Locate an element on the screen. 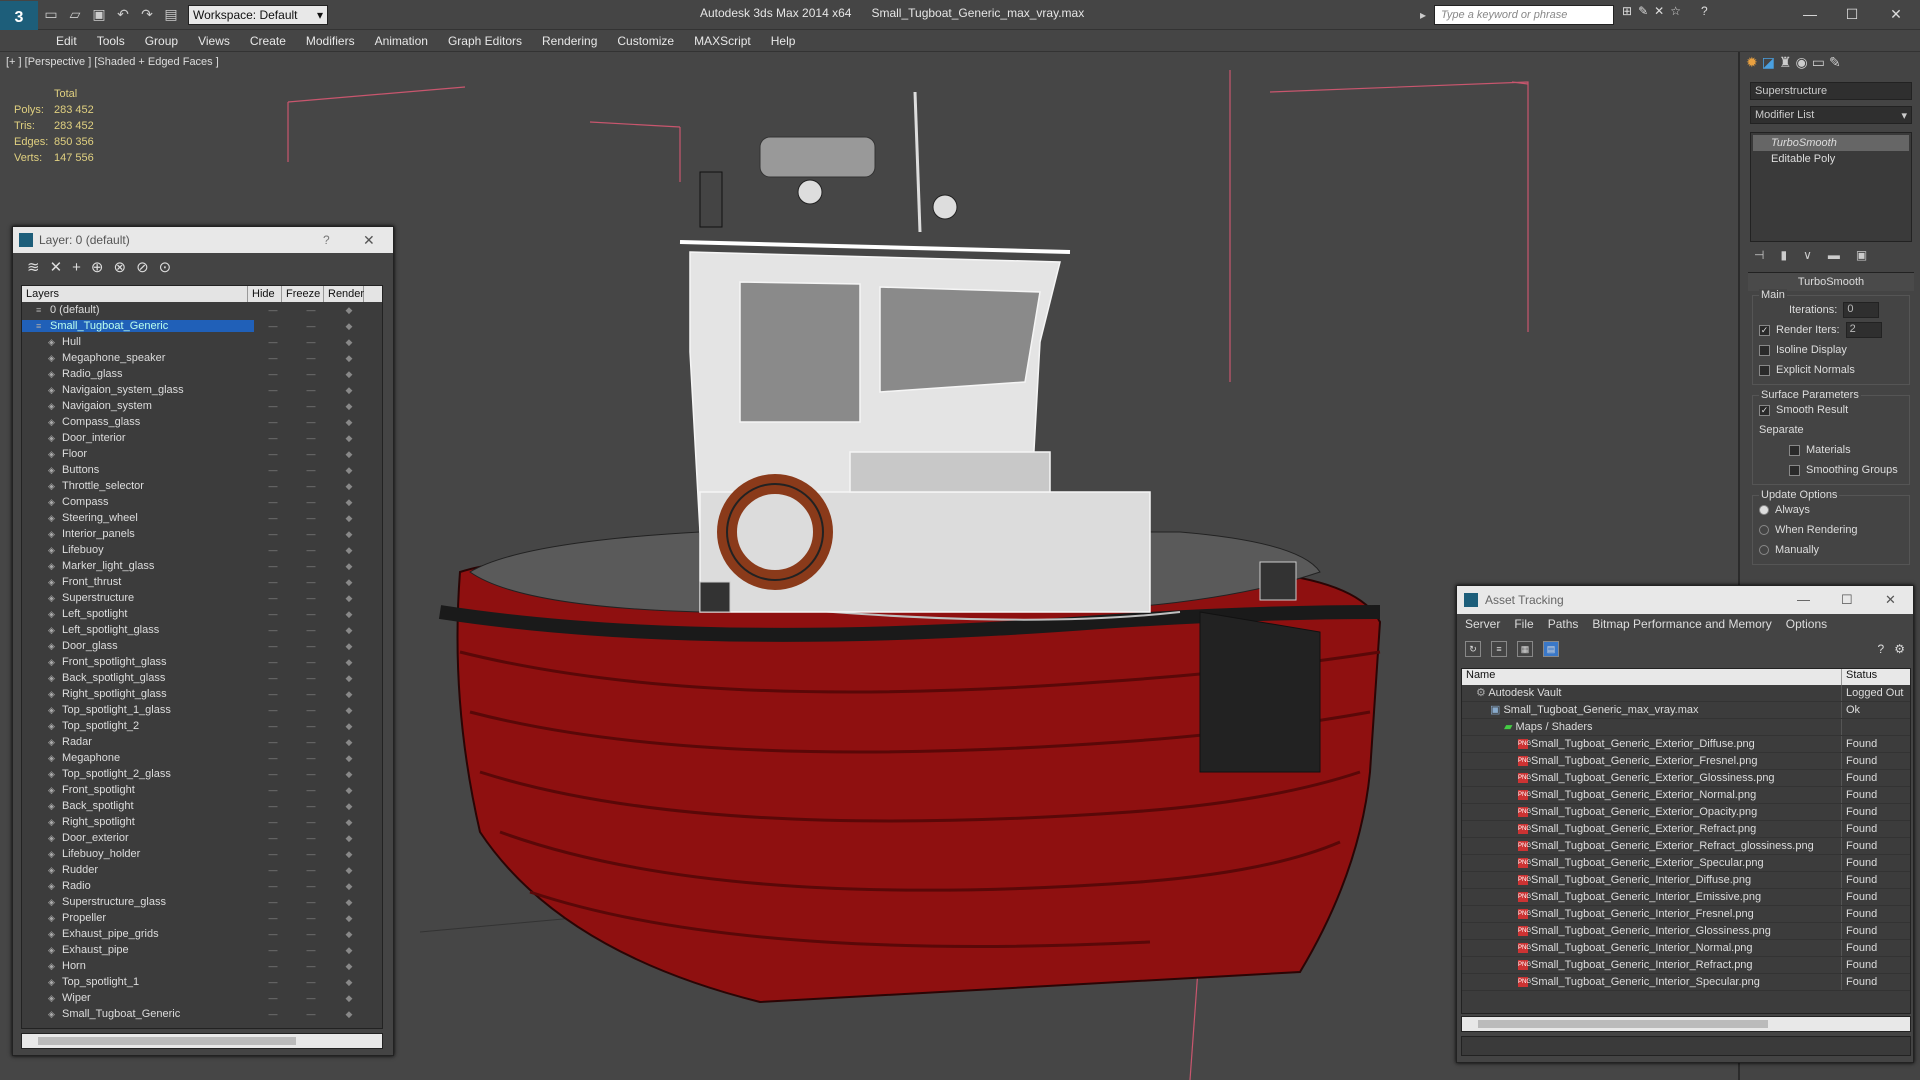  layer-row: ◈ Hull — — ◆ is located at coordinates (202, 342).